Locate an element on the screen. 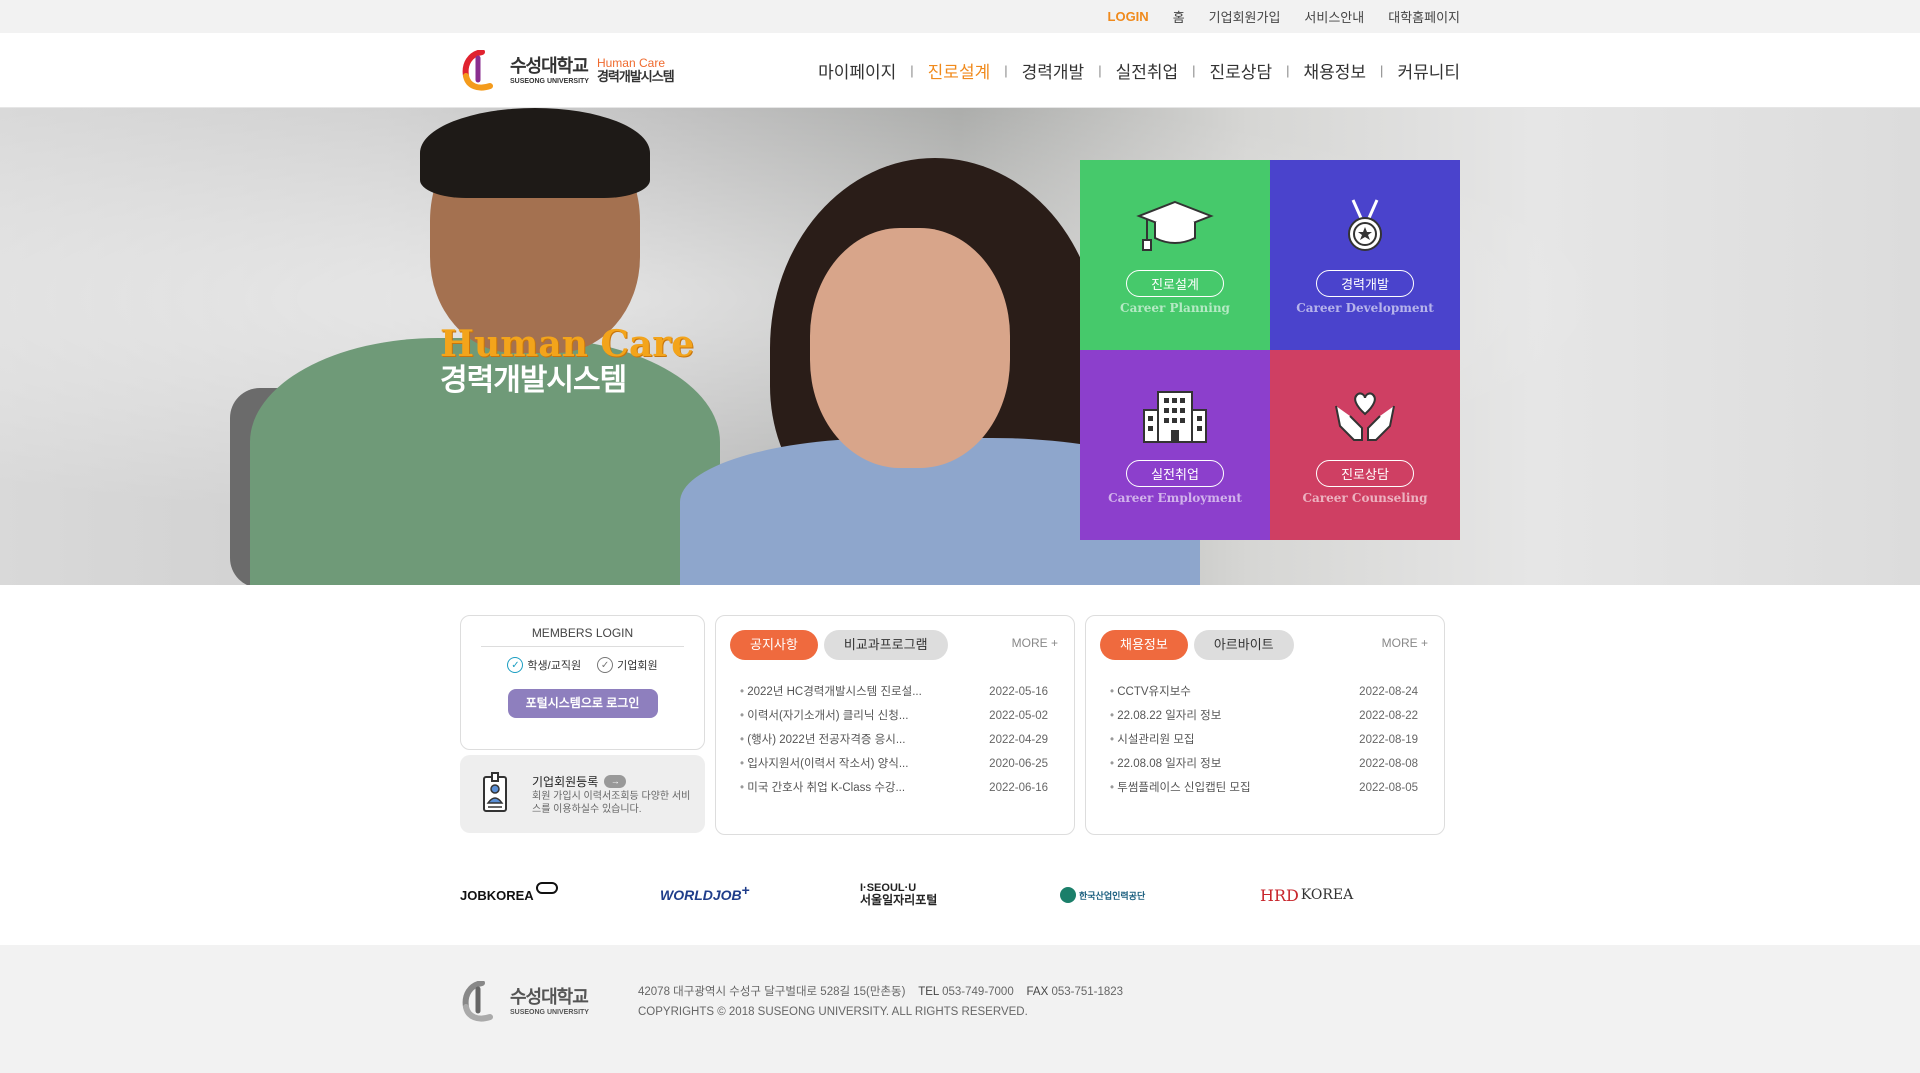  footer-logo: 수성대학교 SUSEONG UNIVERSITY is located at coordinates (524, 1002).